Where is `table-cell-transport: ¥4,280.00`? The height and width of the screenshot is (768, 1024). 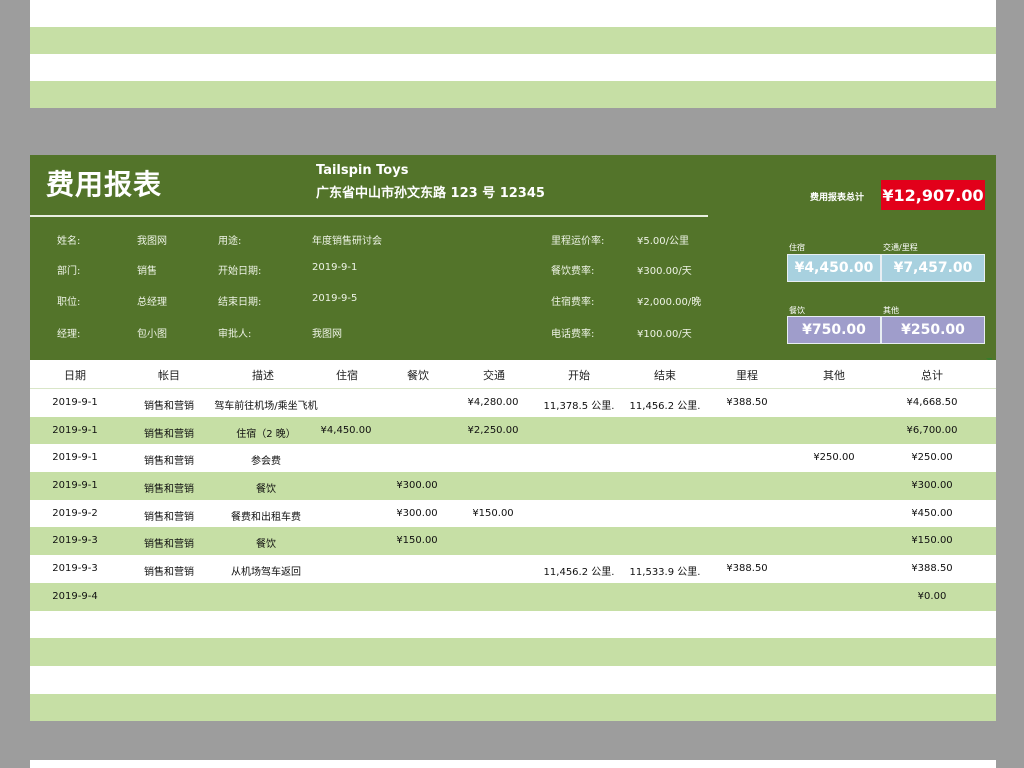
table-cell-transport: ¥4,280.00 is located at coordinates (493, 402).